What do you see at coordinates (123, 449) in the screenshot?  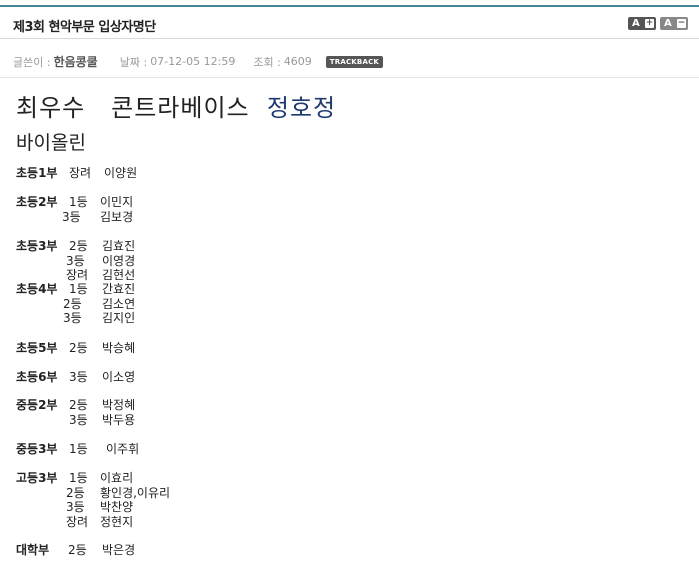 I see `winner-name: 이주휘` at bounding box center [123, 449].